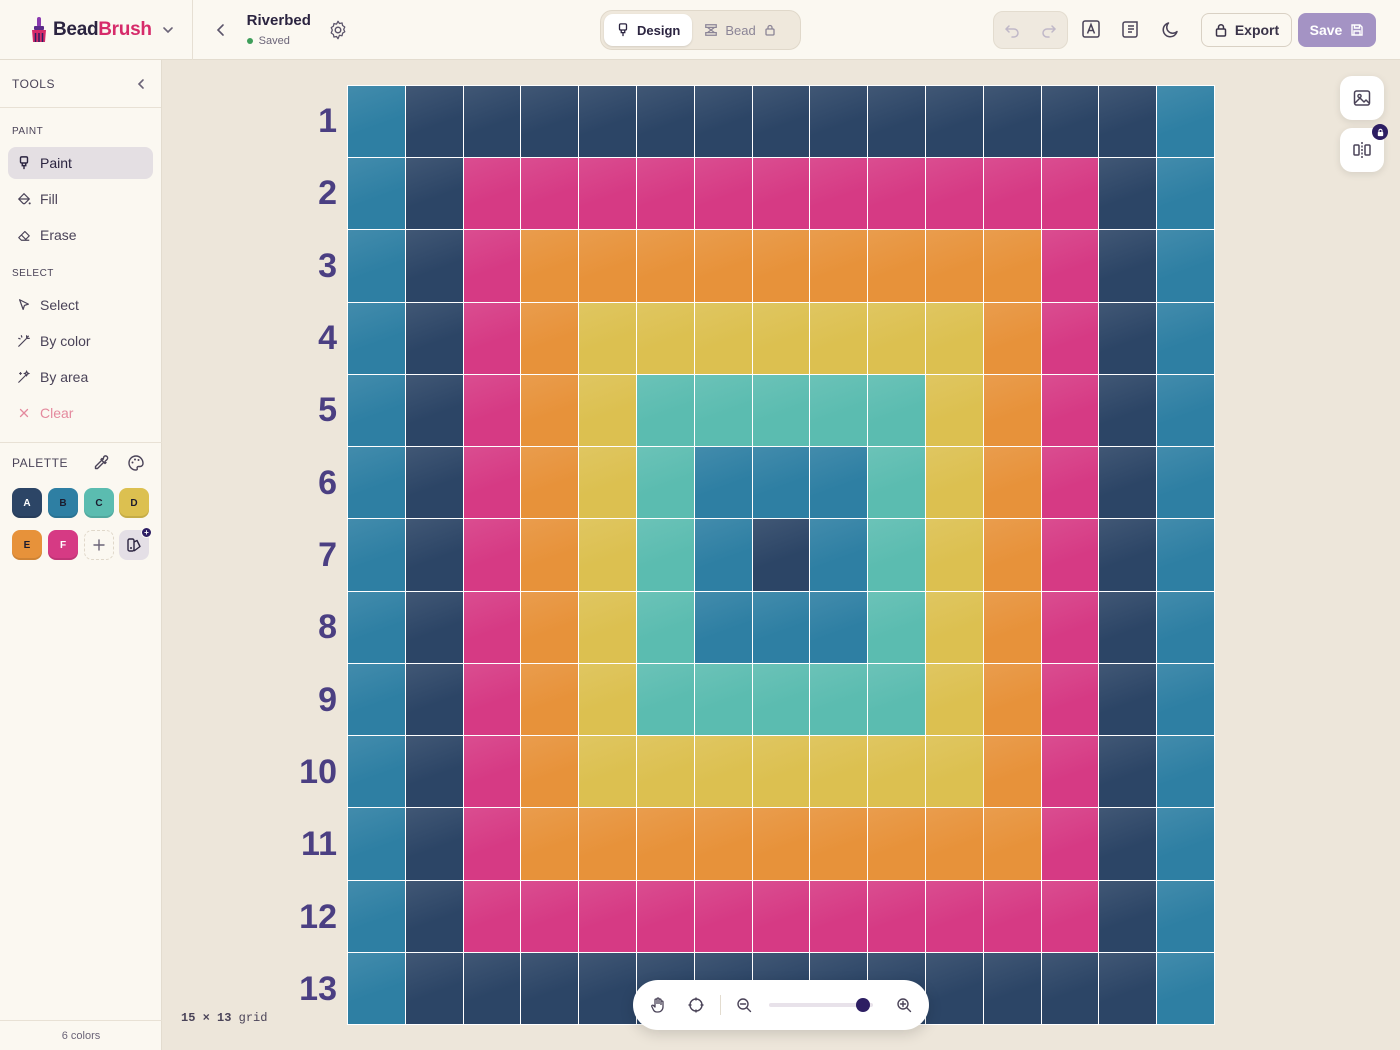 Image resolution: width=1400 pixels, height=1050 pixels. Describe the element at coordinates (80, 413) in the screenshot. I see `tool-clear-selection: Clear` at that location.